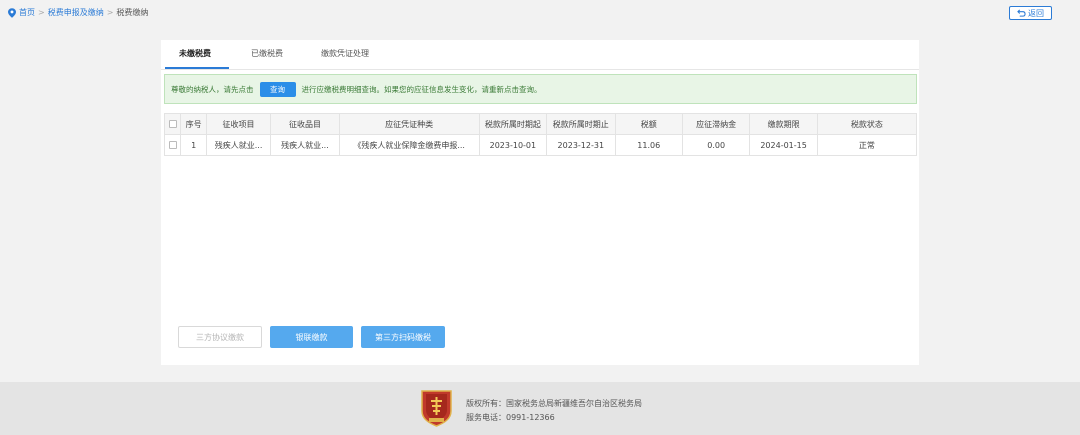 The height and width of the screenshot is (435, 1080). I want to click on column-header: 税款状态, so click(867, 124).